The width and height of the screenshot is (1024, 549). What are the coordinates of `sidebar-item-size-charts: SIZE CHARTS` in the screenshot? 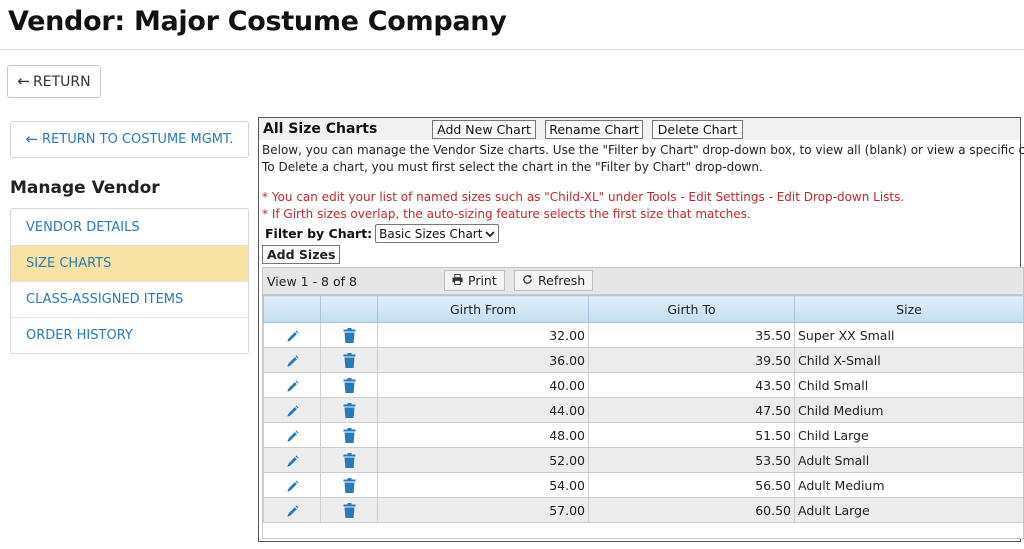 It's located at (129, 263).